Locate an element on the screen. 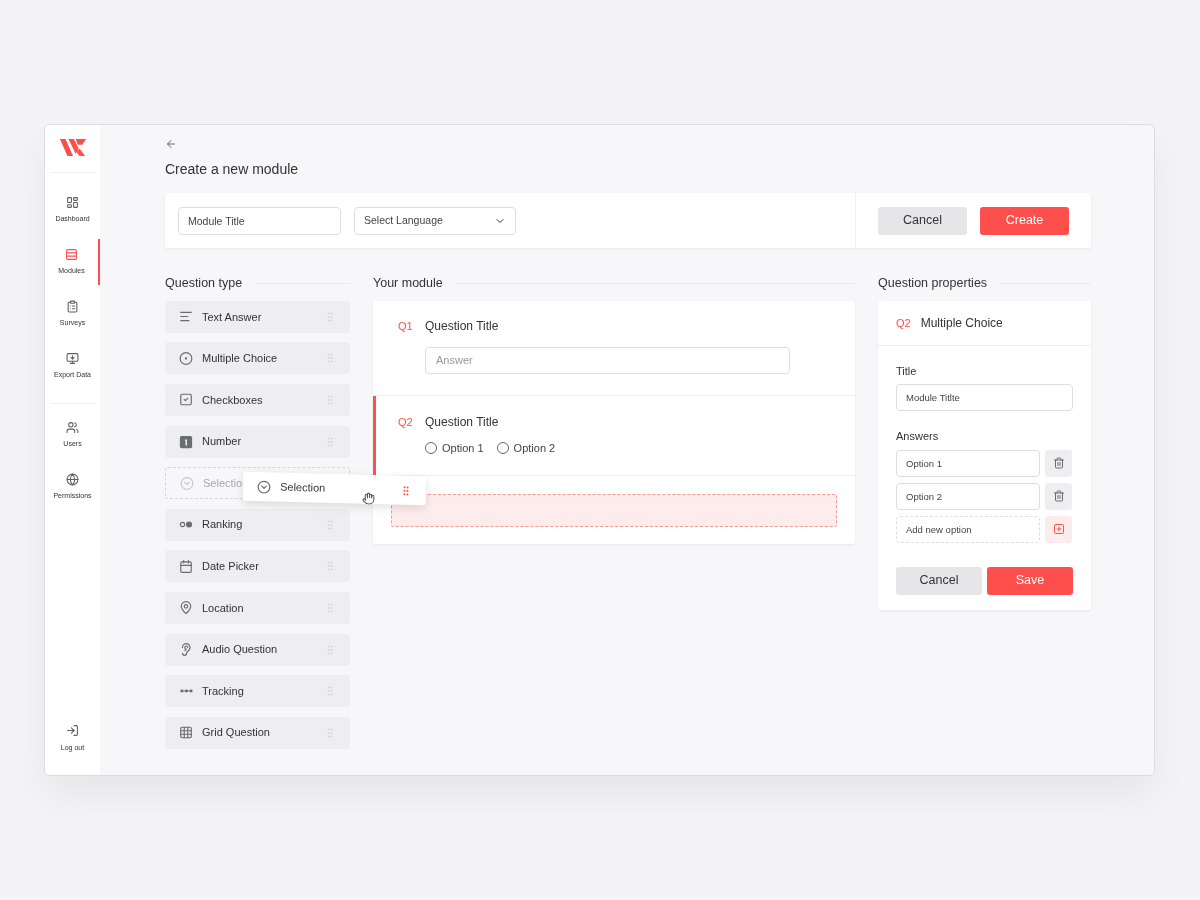 The image size is (1200, 900). section-heading: Question properties is located at coordinates (933, 283).